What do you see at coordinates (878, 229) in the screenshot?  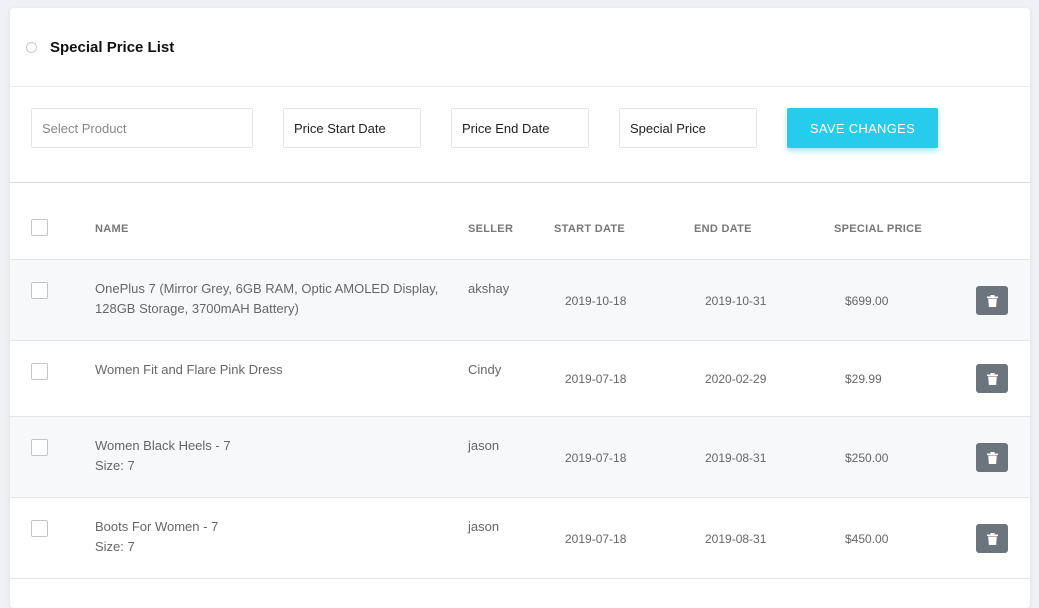 I see `column-special-price: SPECIAL PRICE` at bounding box center [878, 229].